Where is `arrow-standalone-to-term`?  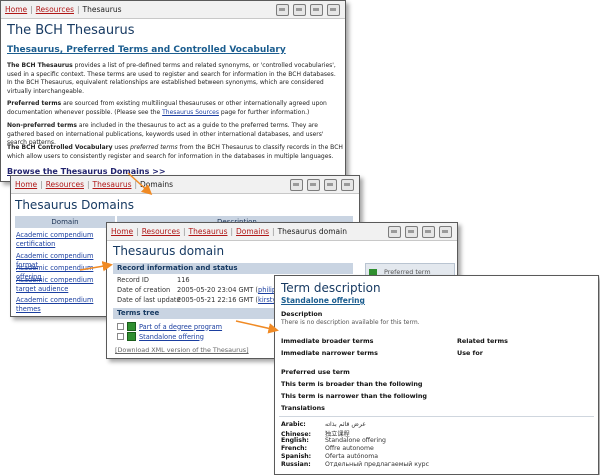 arrow-standalone-to-term is located at coordinates (257, 327).